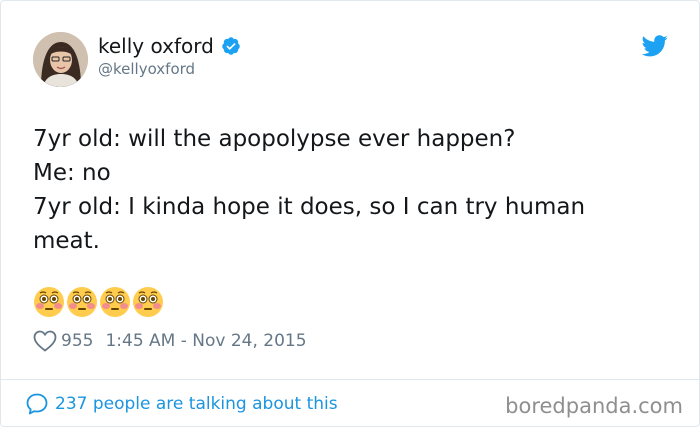 This screenshot has width=700, height=427. Describe the element at coordinates (350, 379) in the screenshot. I see `footer-divider` at that location.